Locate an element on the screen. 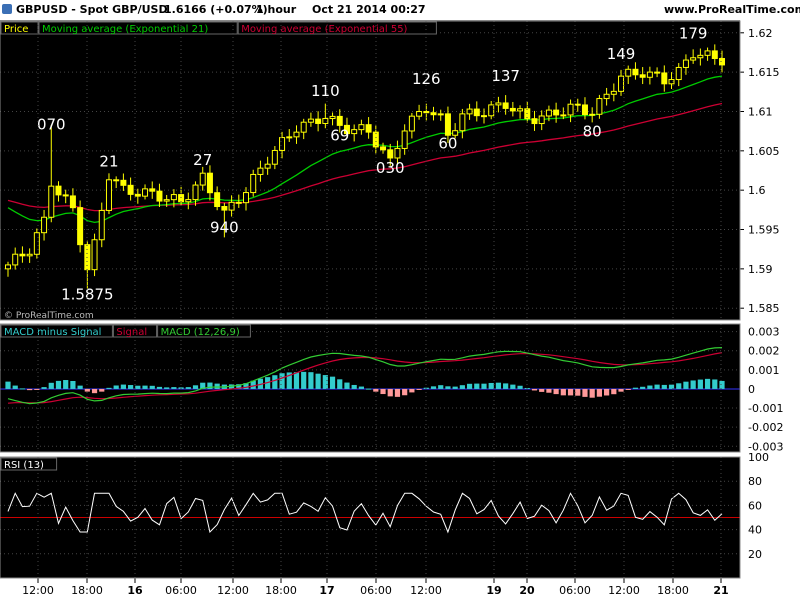 Image resolution: width=800 pixels, height=600 pixels. price-tick-label: 1.605 is located at coordinates (764, 151).